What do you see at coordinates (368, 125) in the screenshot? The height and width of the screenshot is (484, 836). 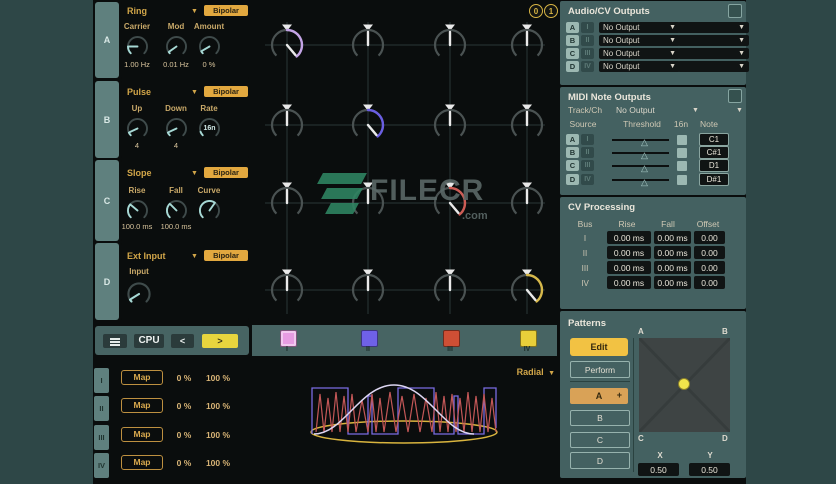 I see `matrix-knob-b2` at bounding box center [368, 125].